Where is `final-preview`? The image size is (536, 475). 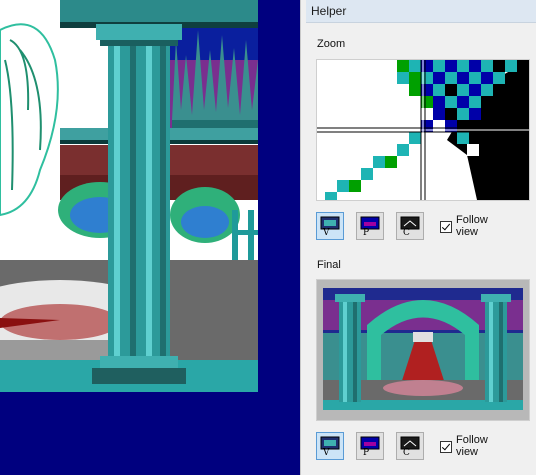 final-preview is located at coordinates (423, 350).